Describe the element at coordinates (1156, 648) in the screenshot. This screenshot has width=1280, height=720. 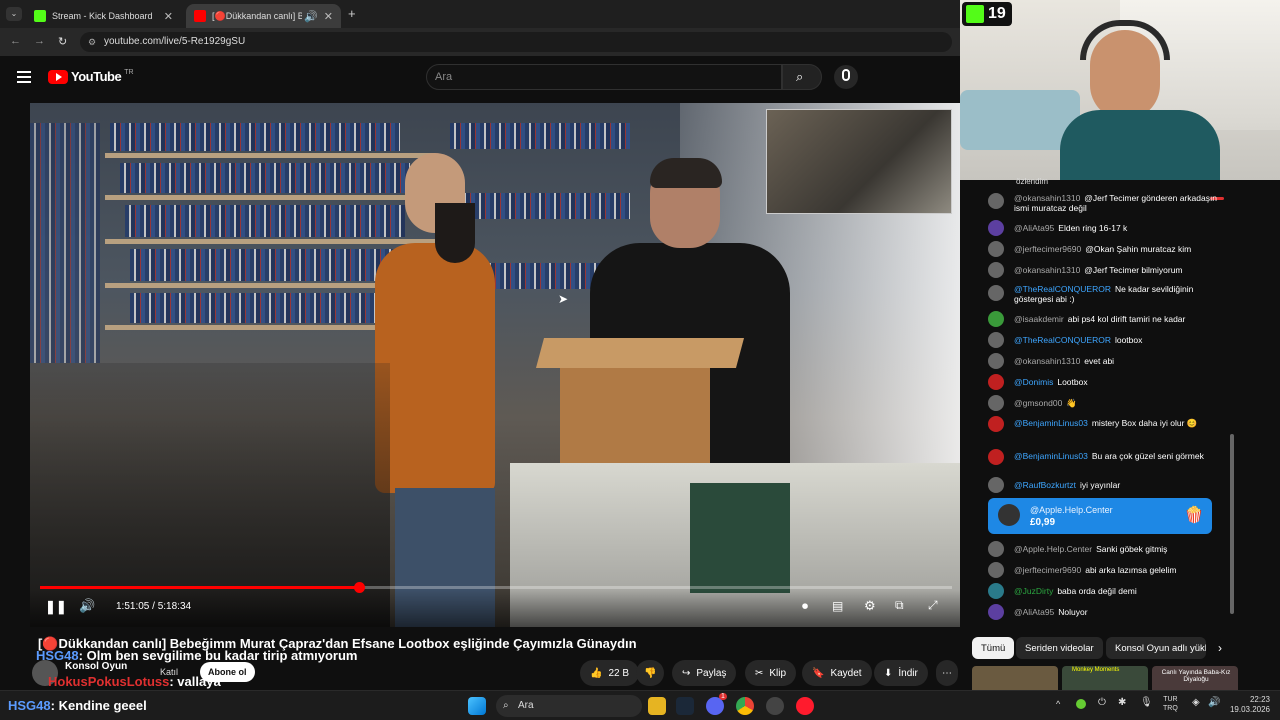
I see `chip-channel-uploads: Konsol Oyun adlı yükl` at that location.